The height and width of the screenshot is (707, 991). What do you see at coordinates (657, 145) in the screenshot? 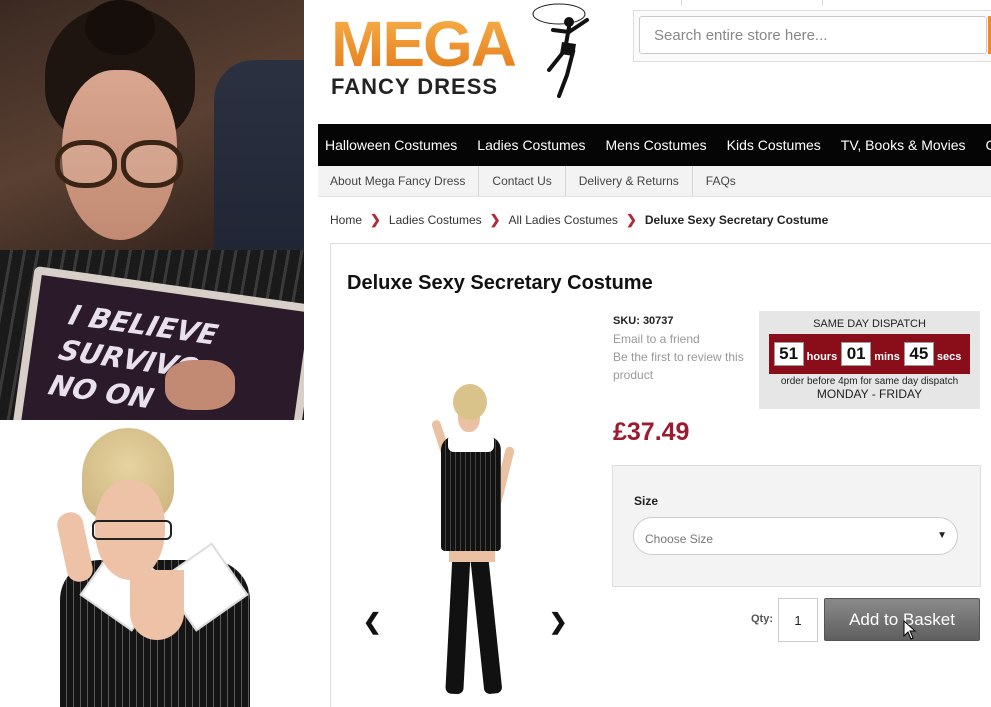
I see `nav-mens-costumes: Mens Costumes` at bounding box center [657, 145].